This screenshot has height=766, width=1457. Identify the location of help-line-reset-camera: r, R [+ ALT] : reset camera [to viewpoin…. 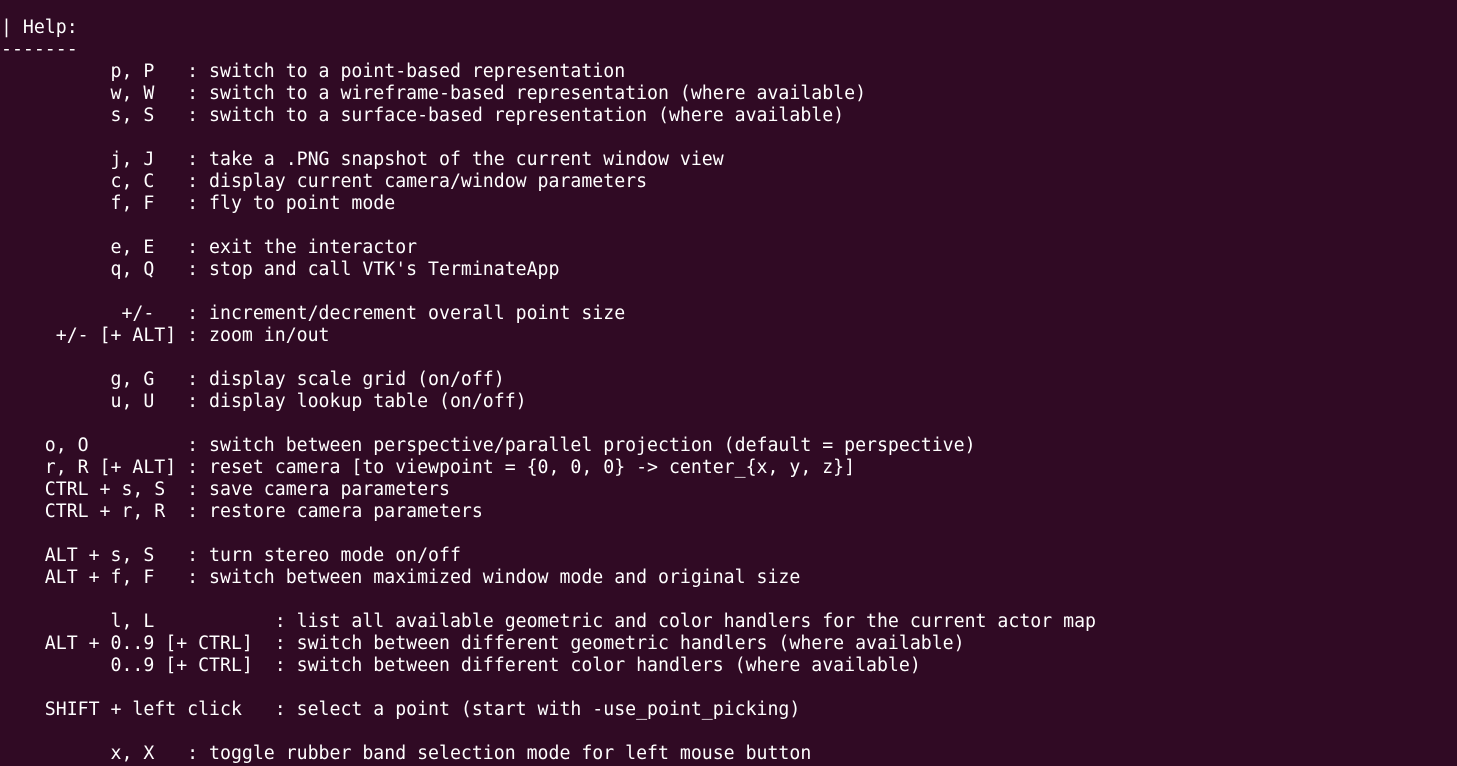
(428, 467).